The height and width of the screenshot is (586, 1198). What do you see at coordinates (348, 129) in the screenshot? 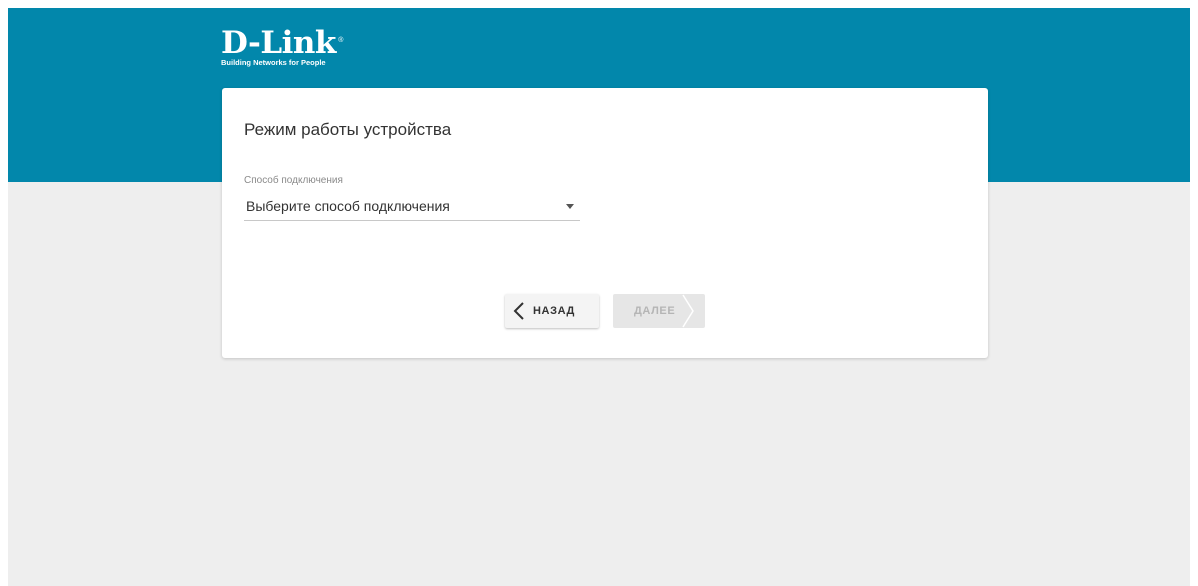
I see `card-title: Режим работы устройства` at bounding box center [348, 129].